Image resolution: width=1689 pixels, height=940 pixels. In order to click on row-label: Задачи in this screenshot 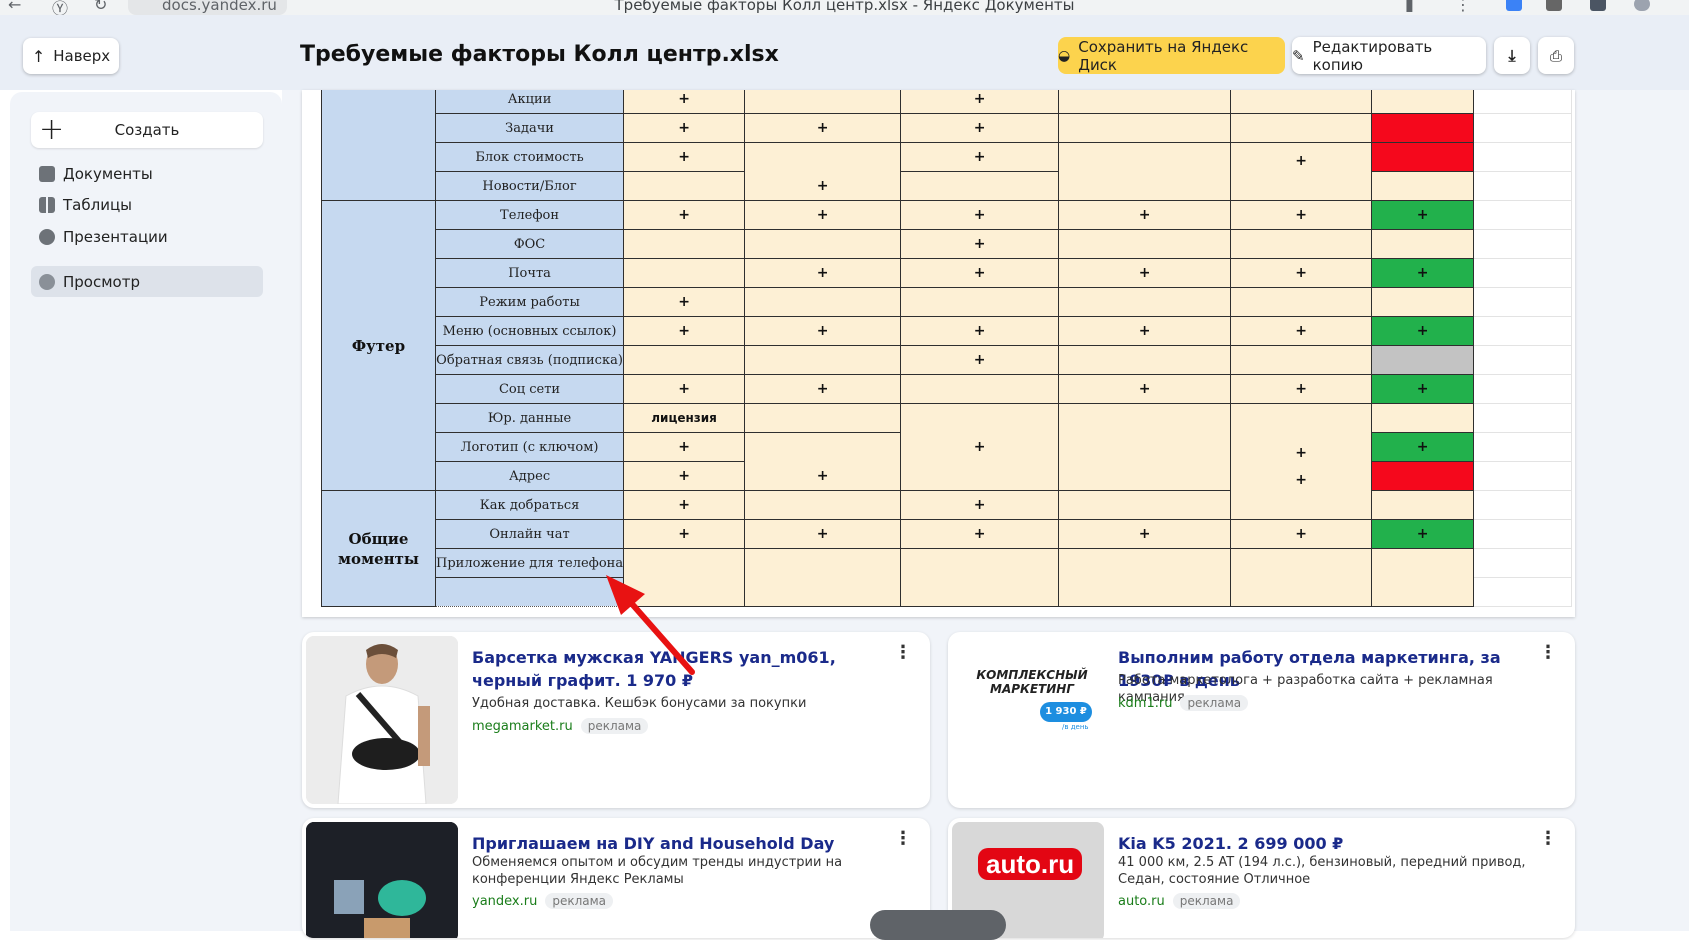, I will do `click(529, 128)`.